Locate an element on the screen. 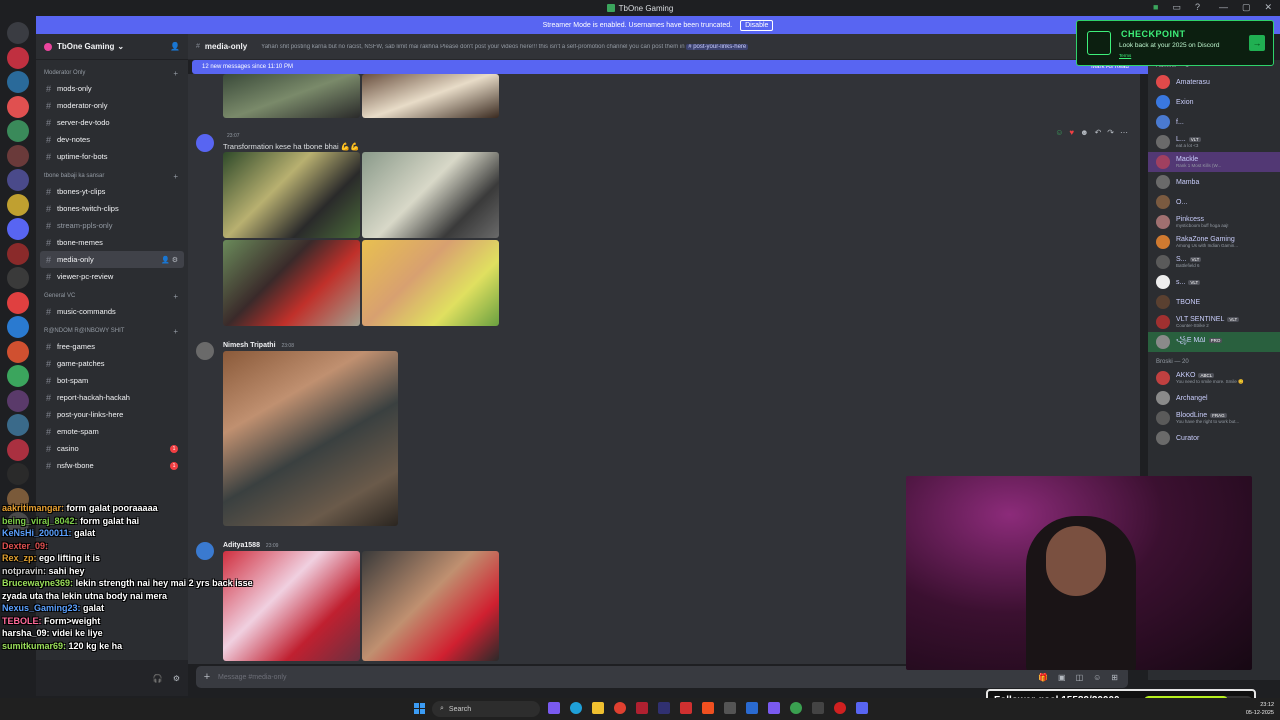 Image resolution: width=1280 pixels, height=720 pixels. brave-icon is located at coordinates (708, 708).